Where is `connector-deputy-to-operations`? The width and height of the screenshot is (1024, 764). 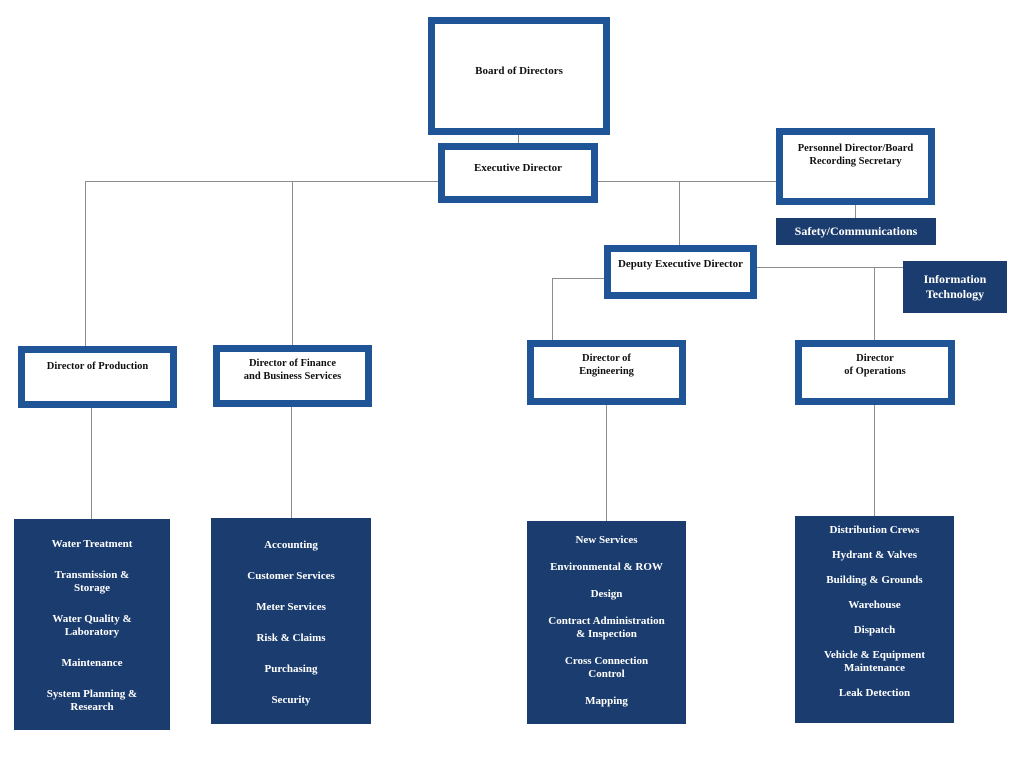
connector-deputy-to-operations is located at coordinates (874, 303).